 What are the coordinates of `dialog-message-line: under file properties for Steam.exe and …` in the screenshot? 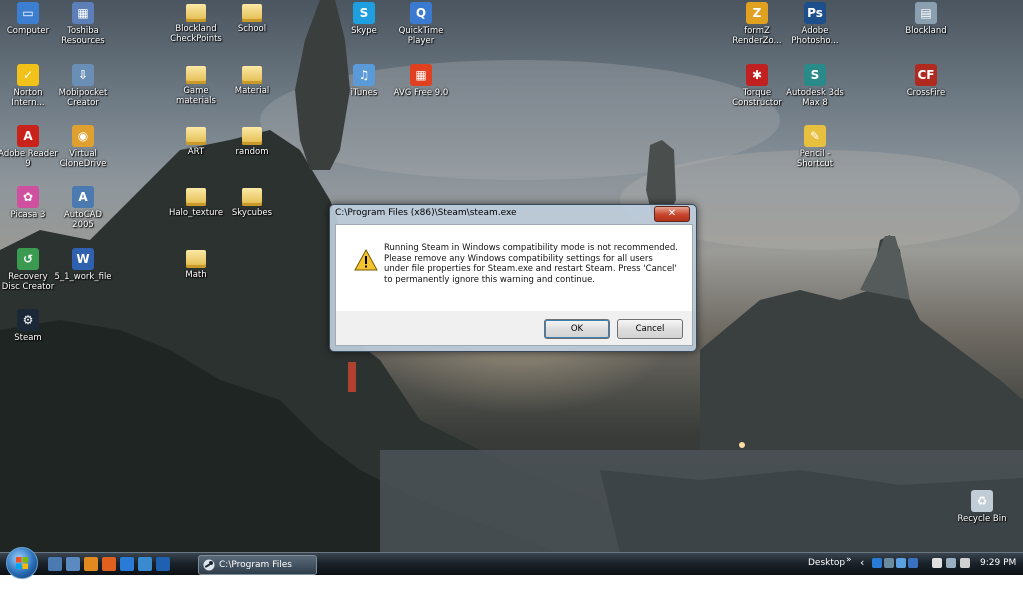 It's located at (530, 269).